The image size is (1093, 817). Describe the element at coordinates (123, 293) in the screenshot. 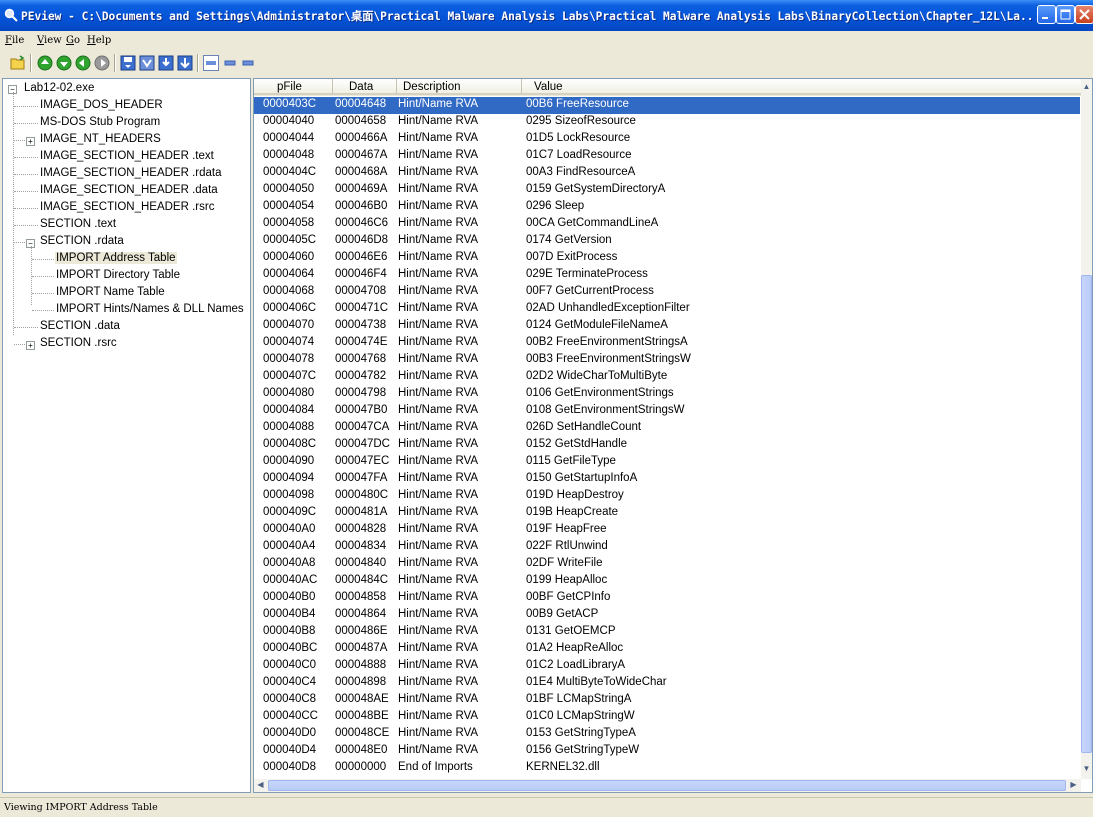

I see `tree-item-import-name-table: IMPORT Name Table` at that location.